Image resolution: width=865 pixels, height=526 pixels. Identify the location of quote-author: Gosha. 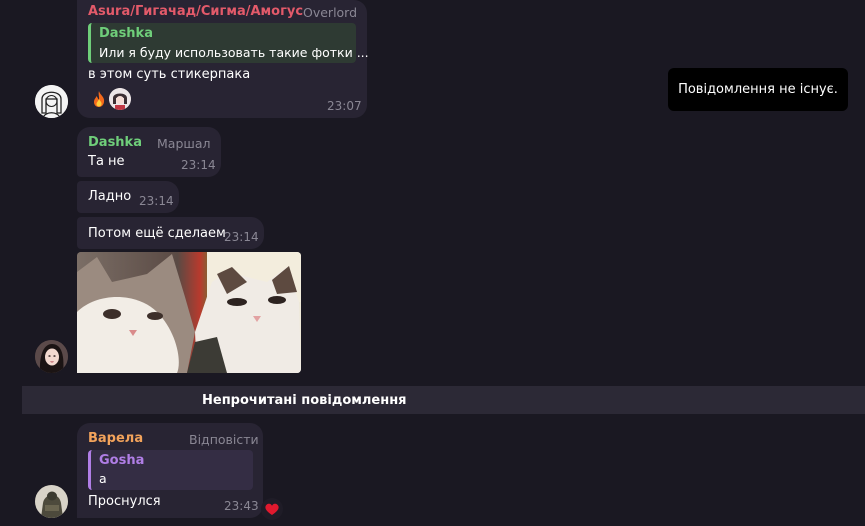
(122, 460).